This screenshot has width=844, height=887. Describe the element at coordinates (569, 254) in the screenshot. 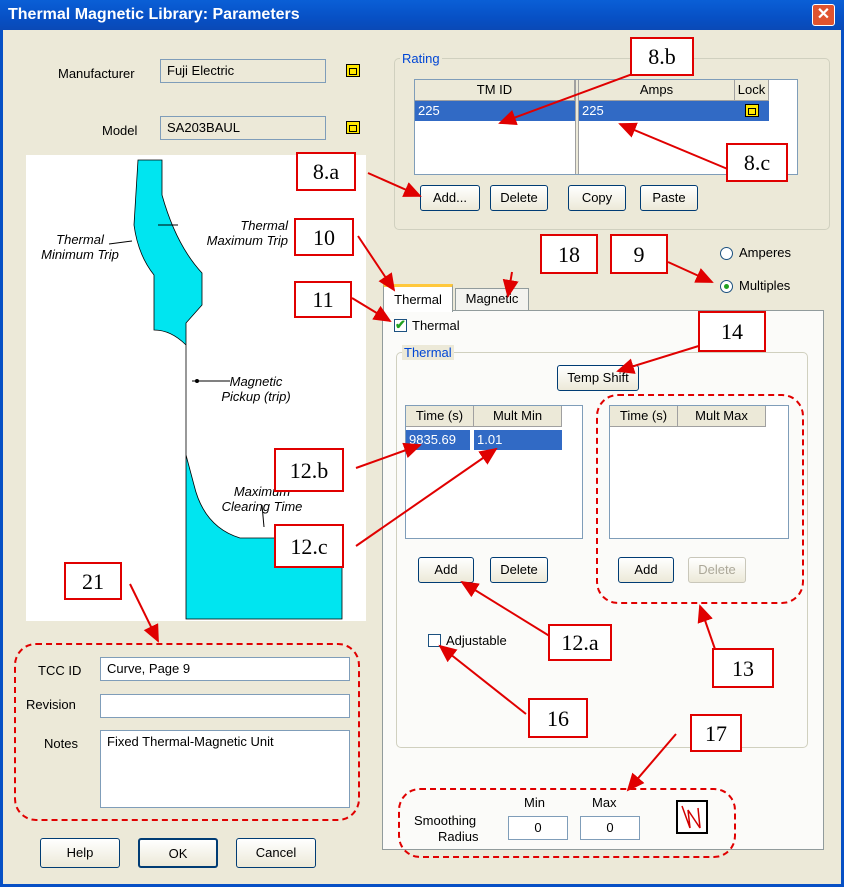

I see `callout-18: 18` at that location.